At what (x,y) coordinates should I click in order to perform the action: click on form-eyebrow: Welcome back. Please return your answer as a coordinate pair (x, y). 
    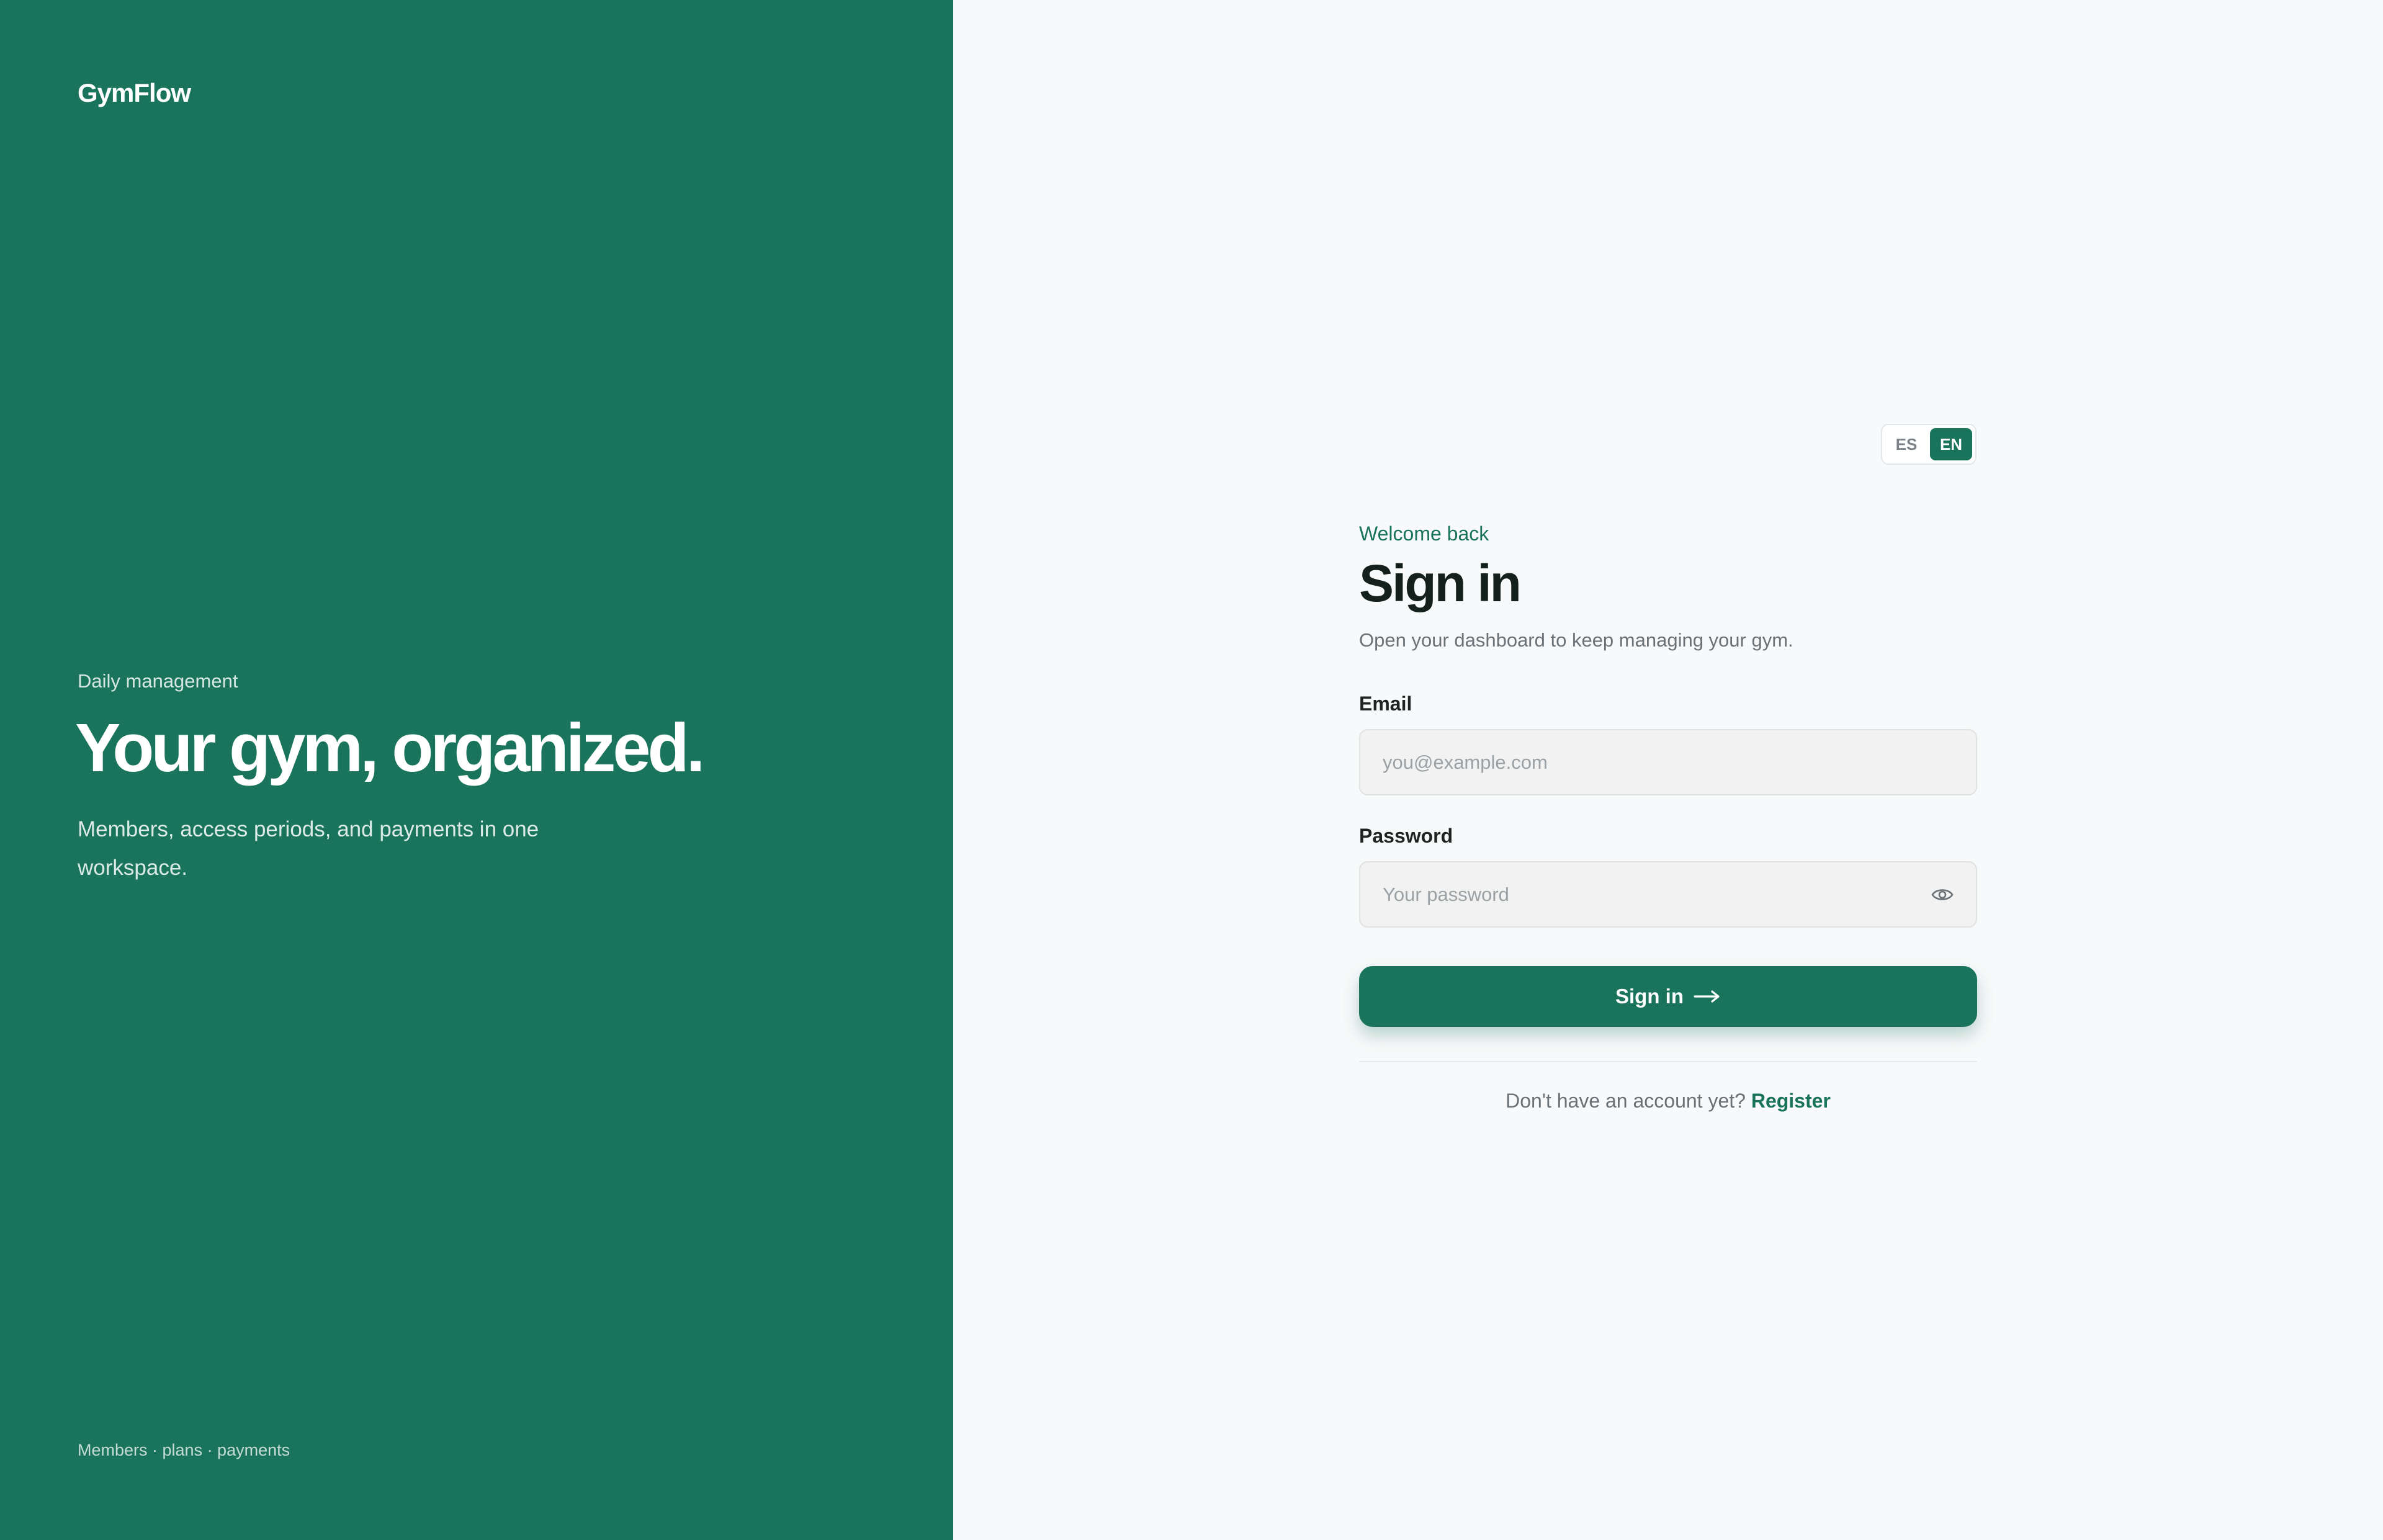
    Looking at the image, I should click on (1424, 533).